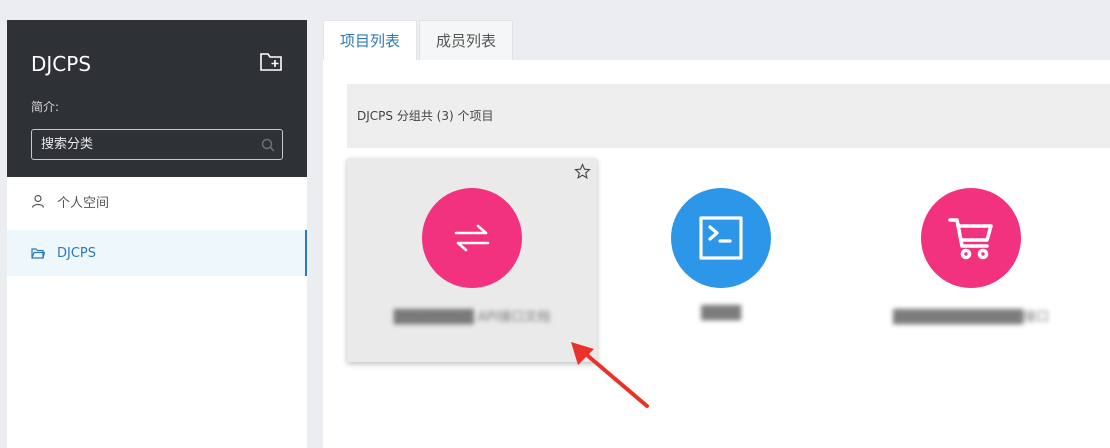 This screenshot has height=448, width=1110. What do you see at coordinates (77, 253) in the screenshot?
I see `sidebar-item-label: DJCPS` at bounding box center [77, 253].